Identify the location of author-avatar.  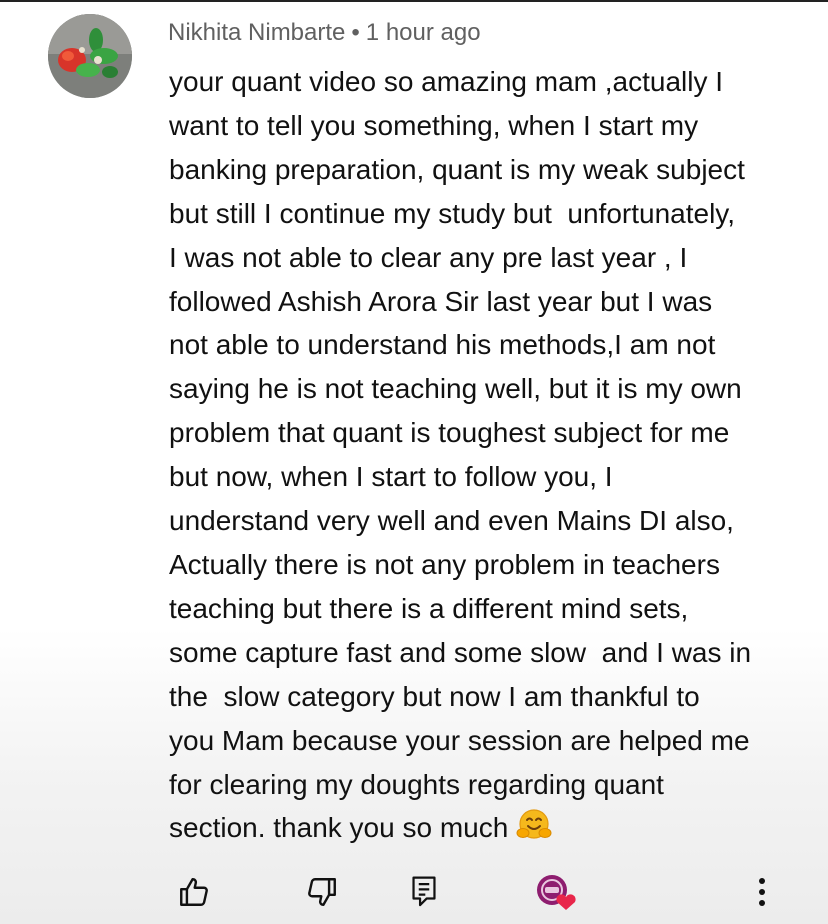
(90, 56).